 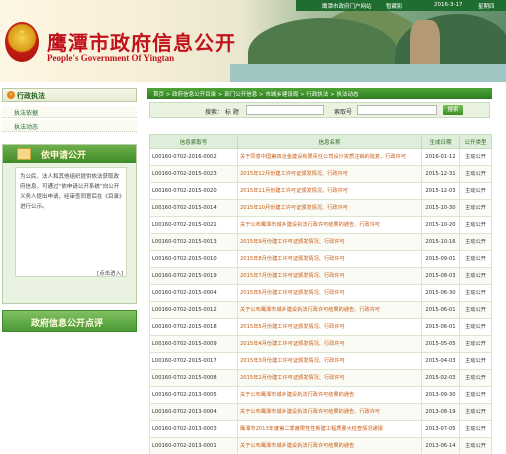 What do you see at coordinates (343, 112) in the screenshot?
I see `search-id-label: 索取号` at bounding box center [343, 112].